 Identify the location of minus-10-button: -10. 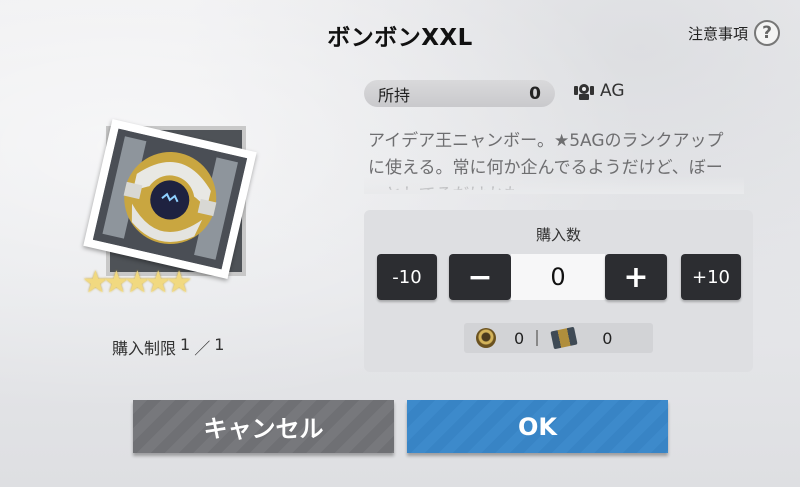
(407, 277).